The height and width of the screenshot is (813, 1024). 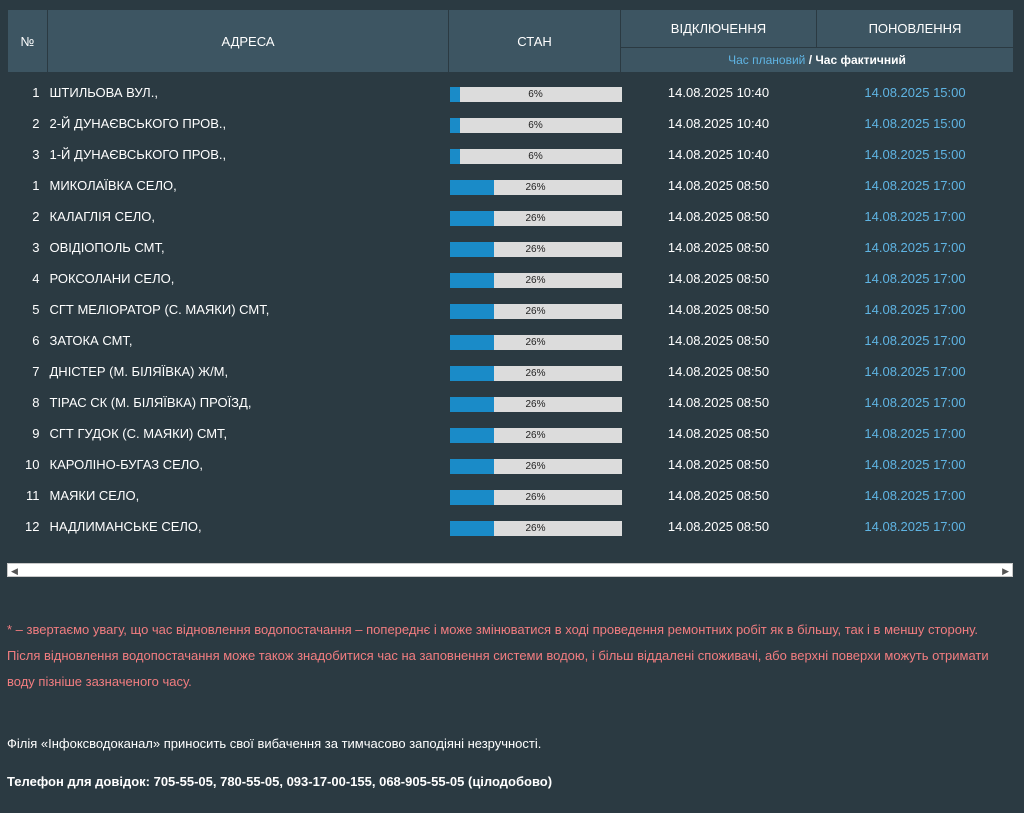 What do you see at coordinates (138, 154) in the screenshot?
I see `row-address: 1-Й ДУНАЄВСЬКОГО ПРОВ.,` at bounding box center [138, 154].